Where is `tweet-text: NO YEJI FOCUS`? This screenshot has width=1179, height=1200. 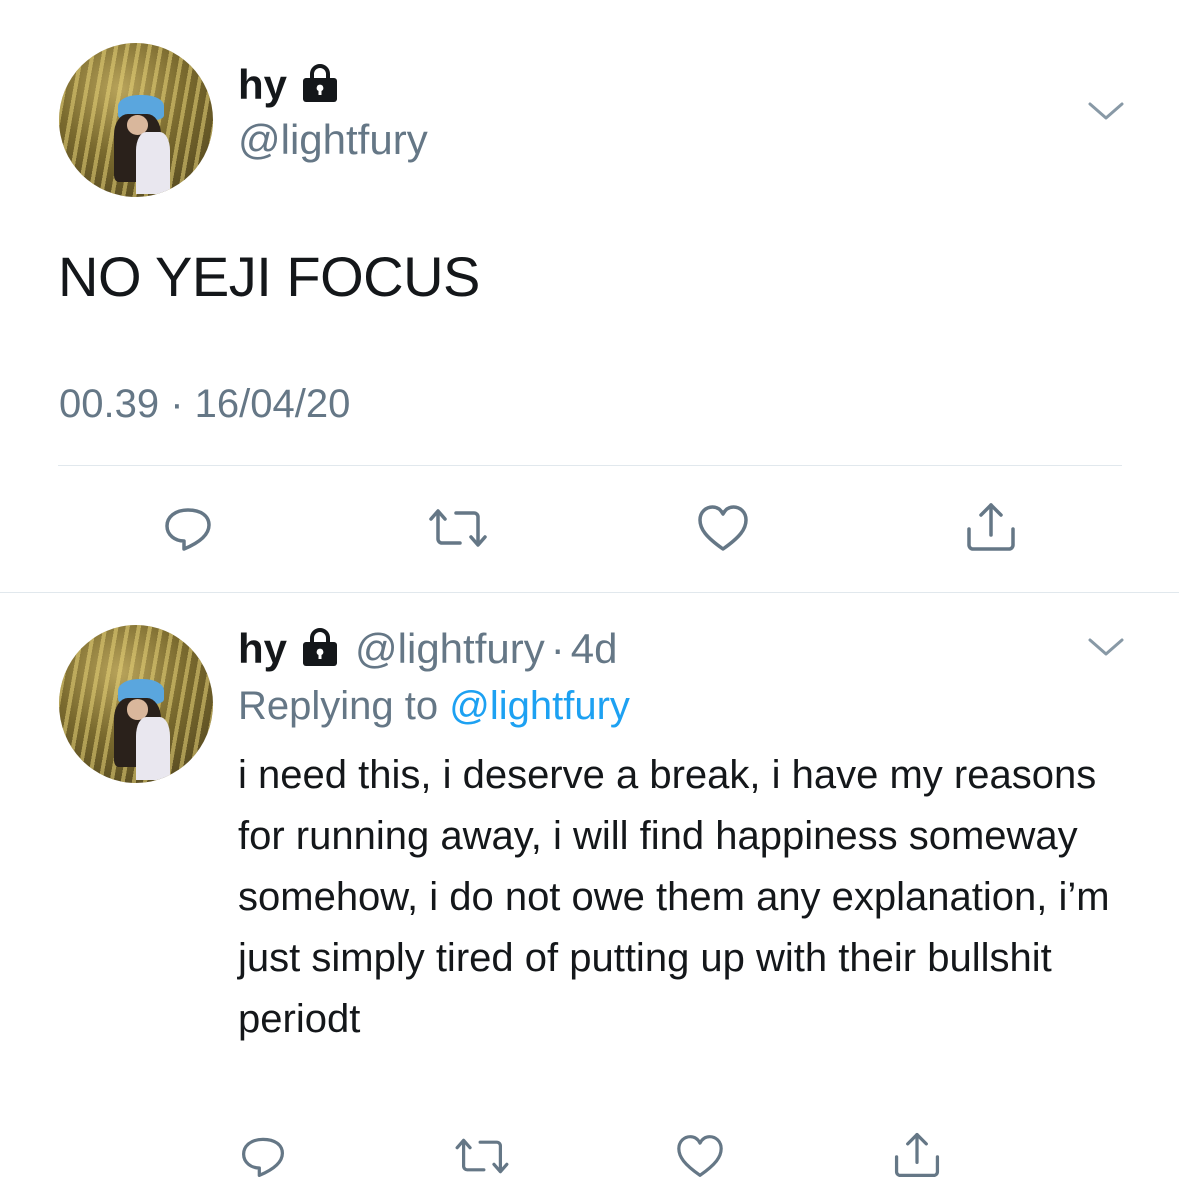
tweet-text: NO YEJI FOCUS is located at coordinates (269, 276).